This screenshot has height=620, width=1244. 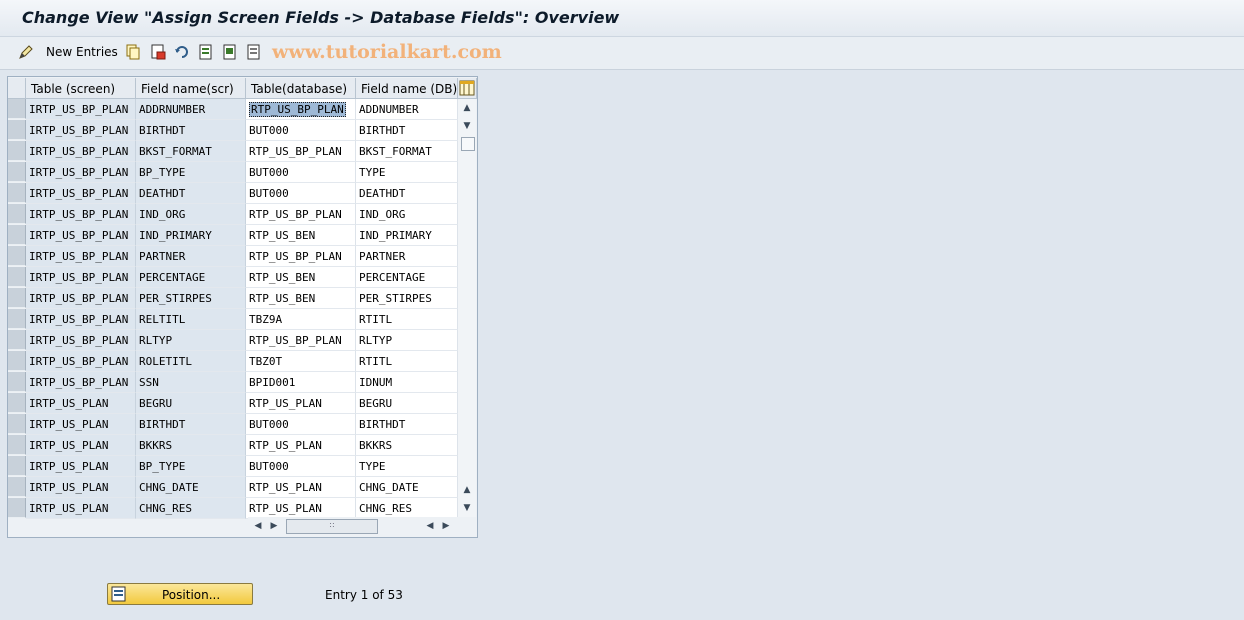 I want to click on column-header-field-name-db: Field name (DB), so click(x=407, y=88).